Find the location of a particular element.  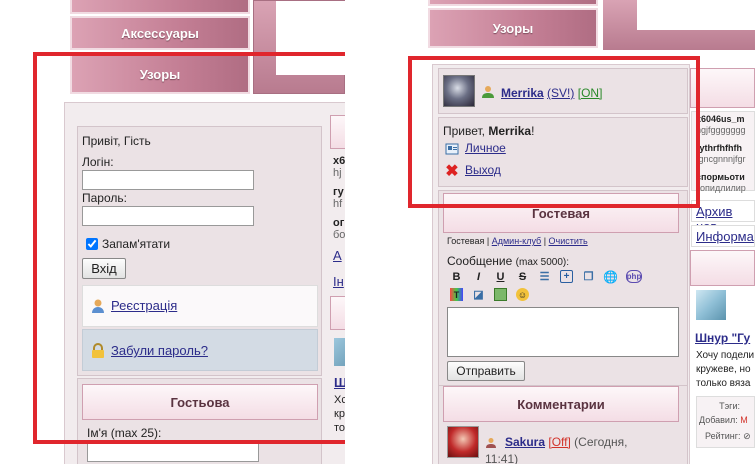

comment-author-status: [Off] is located at coordinates (559, 442).